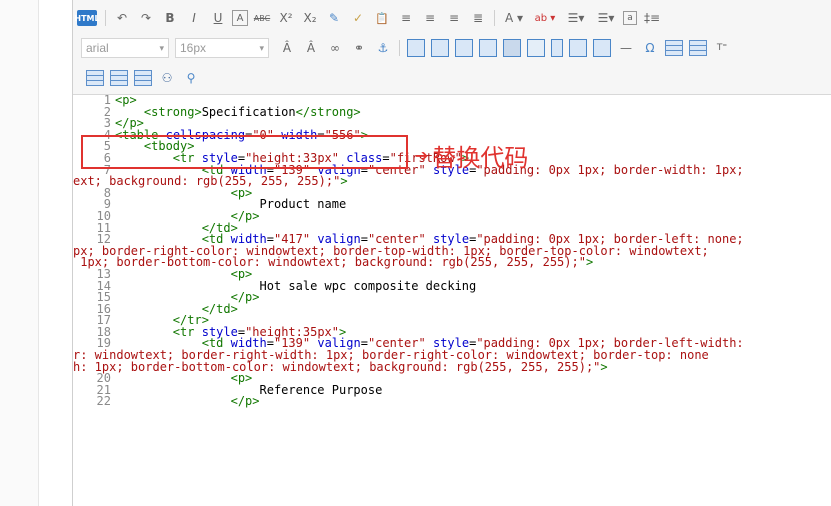  What do you see at coordinates (652, 18) in the screenshot?
I see `line-height-icon: ‡≡` at bounding box center [652, 18].